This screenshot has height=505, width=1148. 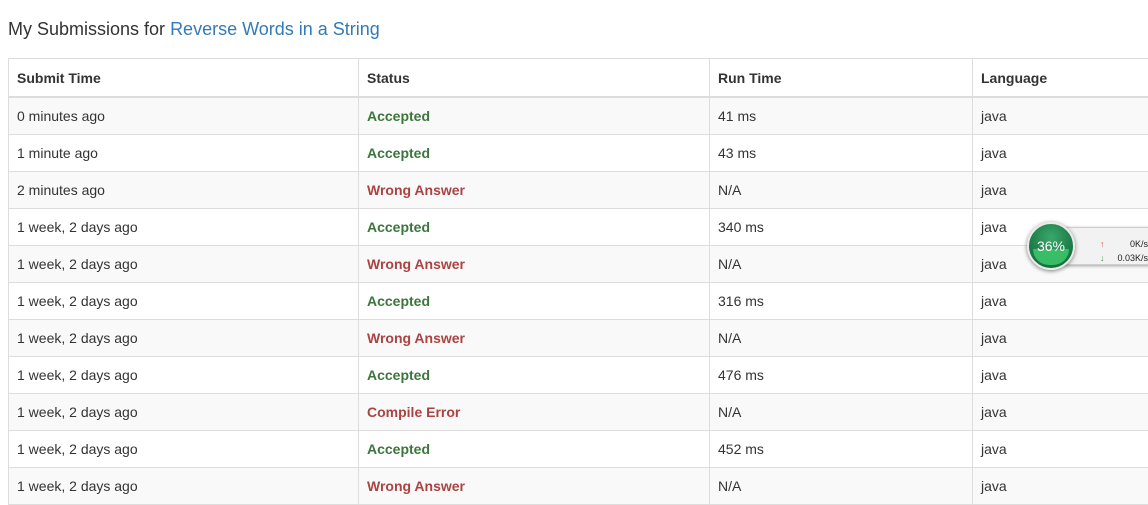 I want to click on table-row: 0 minutes ago Accepted 41 ms java, so click(x=578, y=116).